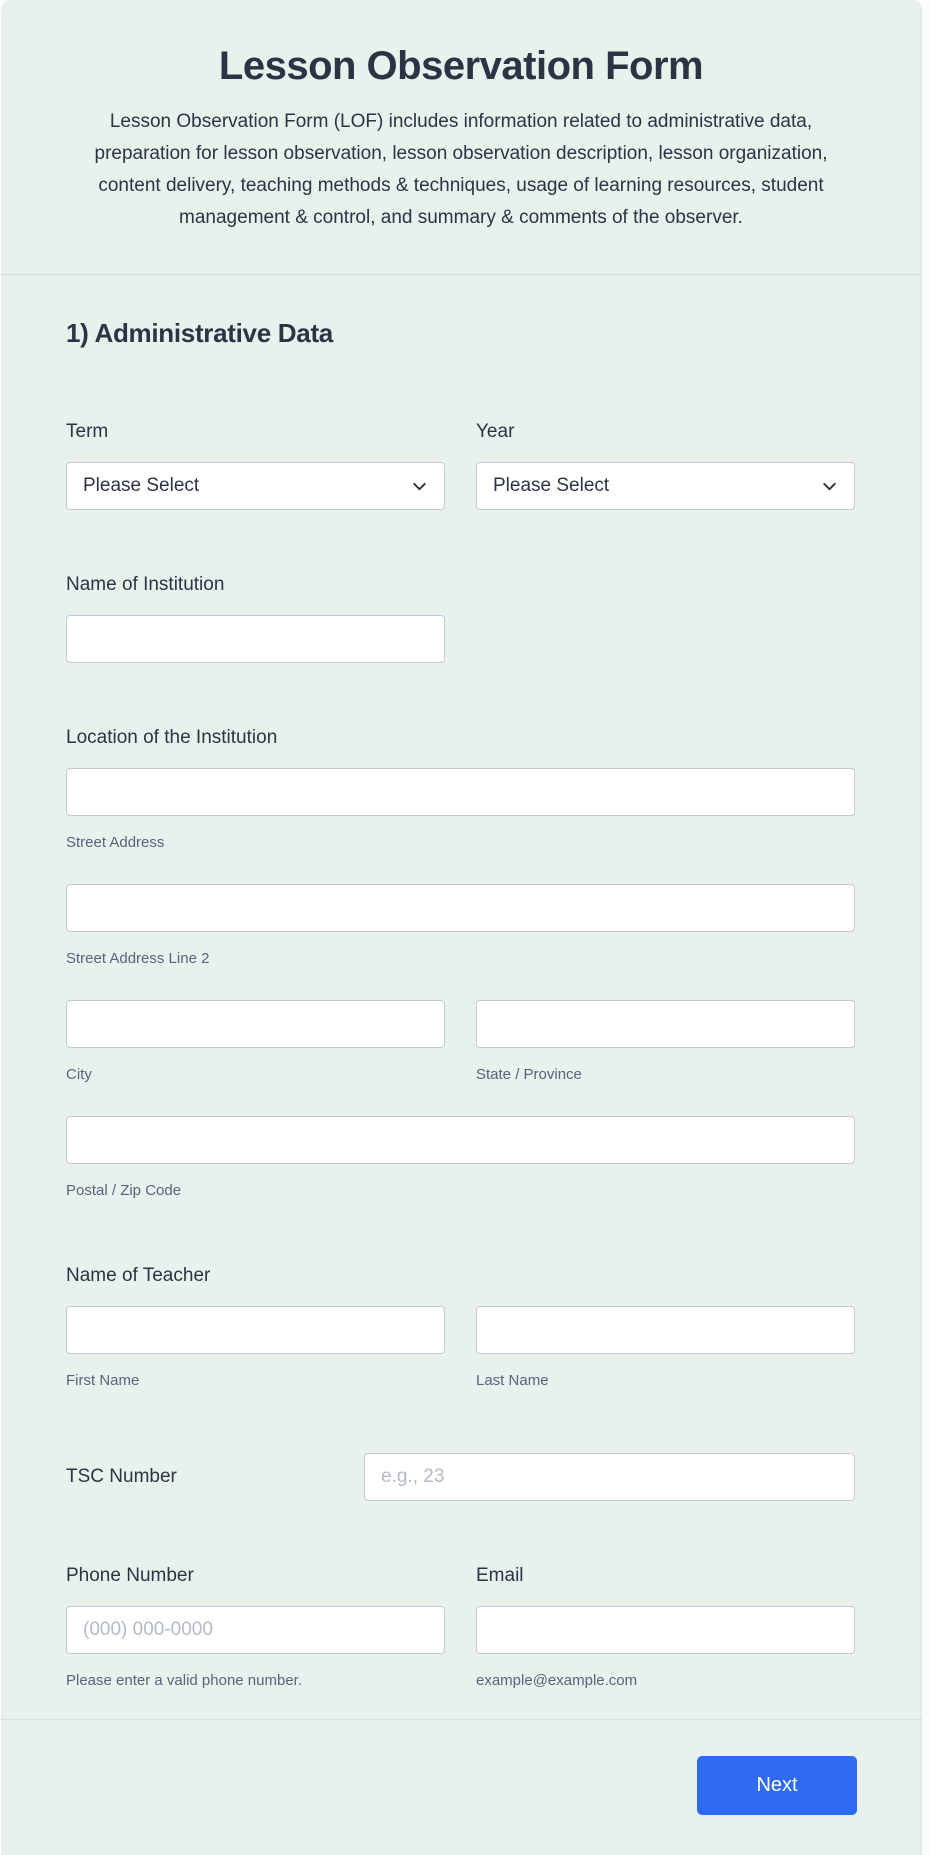  Describe the element at coordinates (460, 908) in the screenshot. I see `street-address-line2-input` at that location.